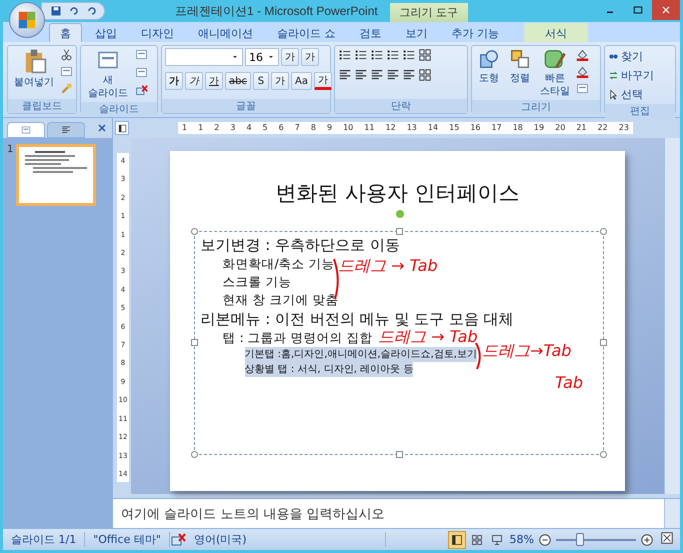  What do you see at coordinates (157, 32) in the screenshot?
I see `ribbon-tab: 디자인` at bounding box center [157, 32].